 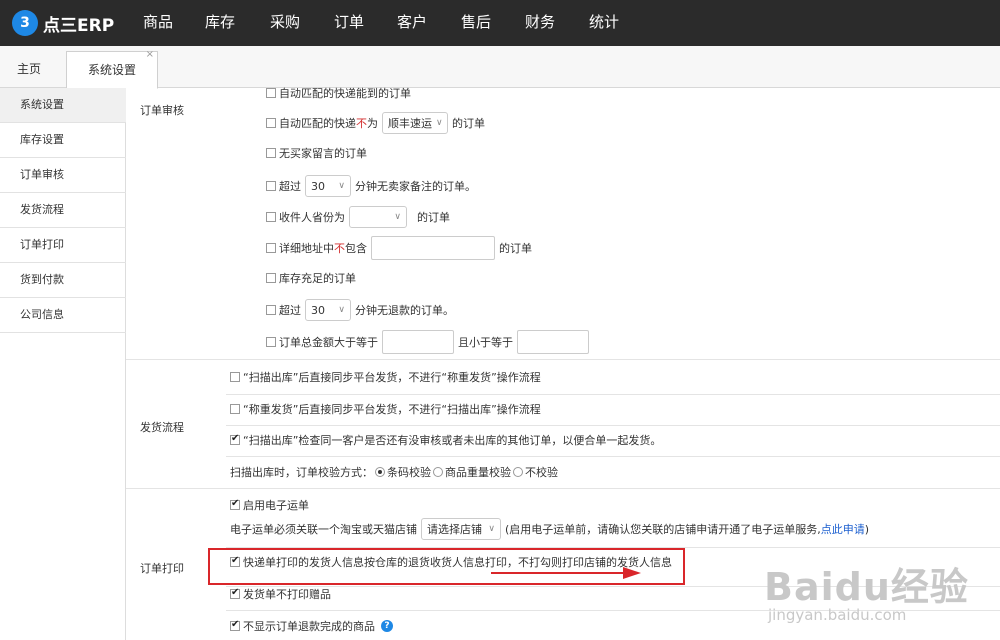 What do you see at coordinates (418, 342) in the screenshot?
I see `amount-min-input` at bounding box center [418, 342].